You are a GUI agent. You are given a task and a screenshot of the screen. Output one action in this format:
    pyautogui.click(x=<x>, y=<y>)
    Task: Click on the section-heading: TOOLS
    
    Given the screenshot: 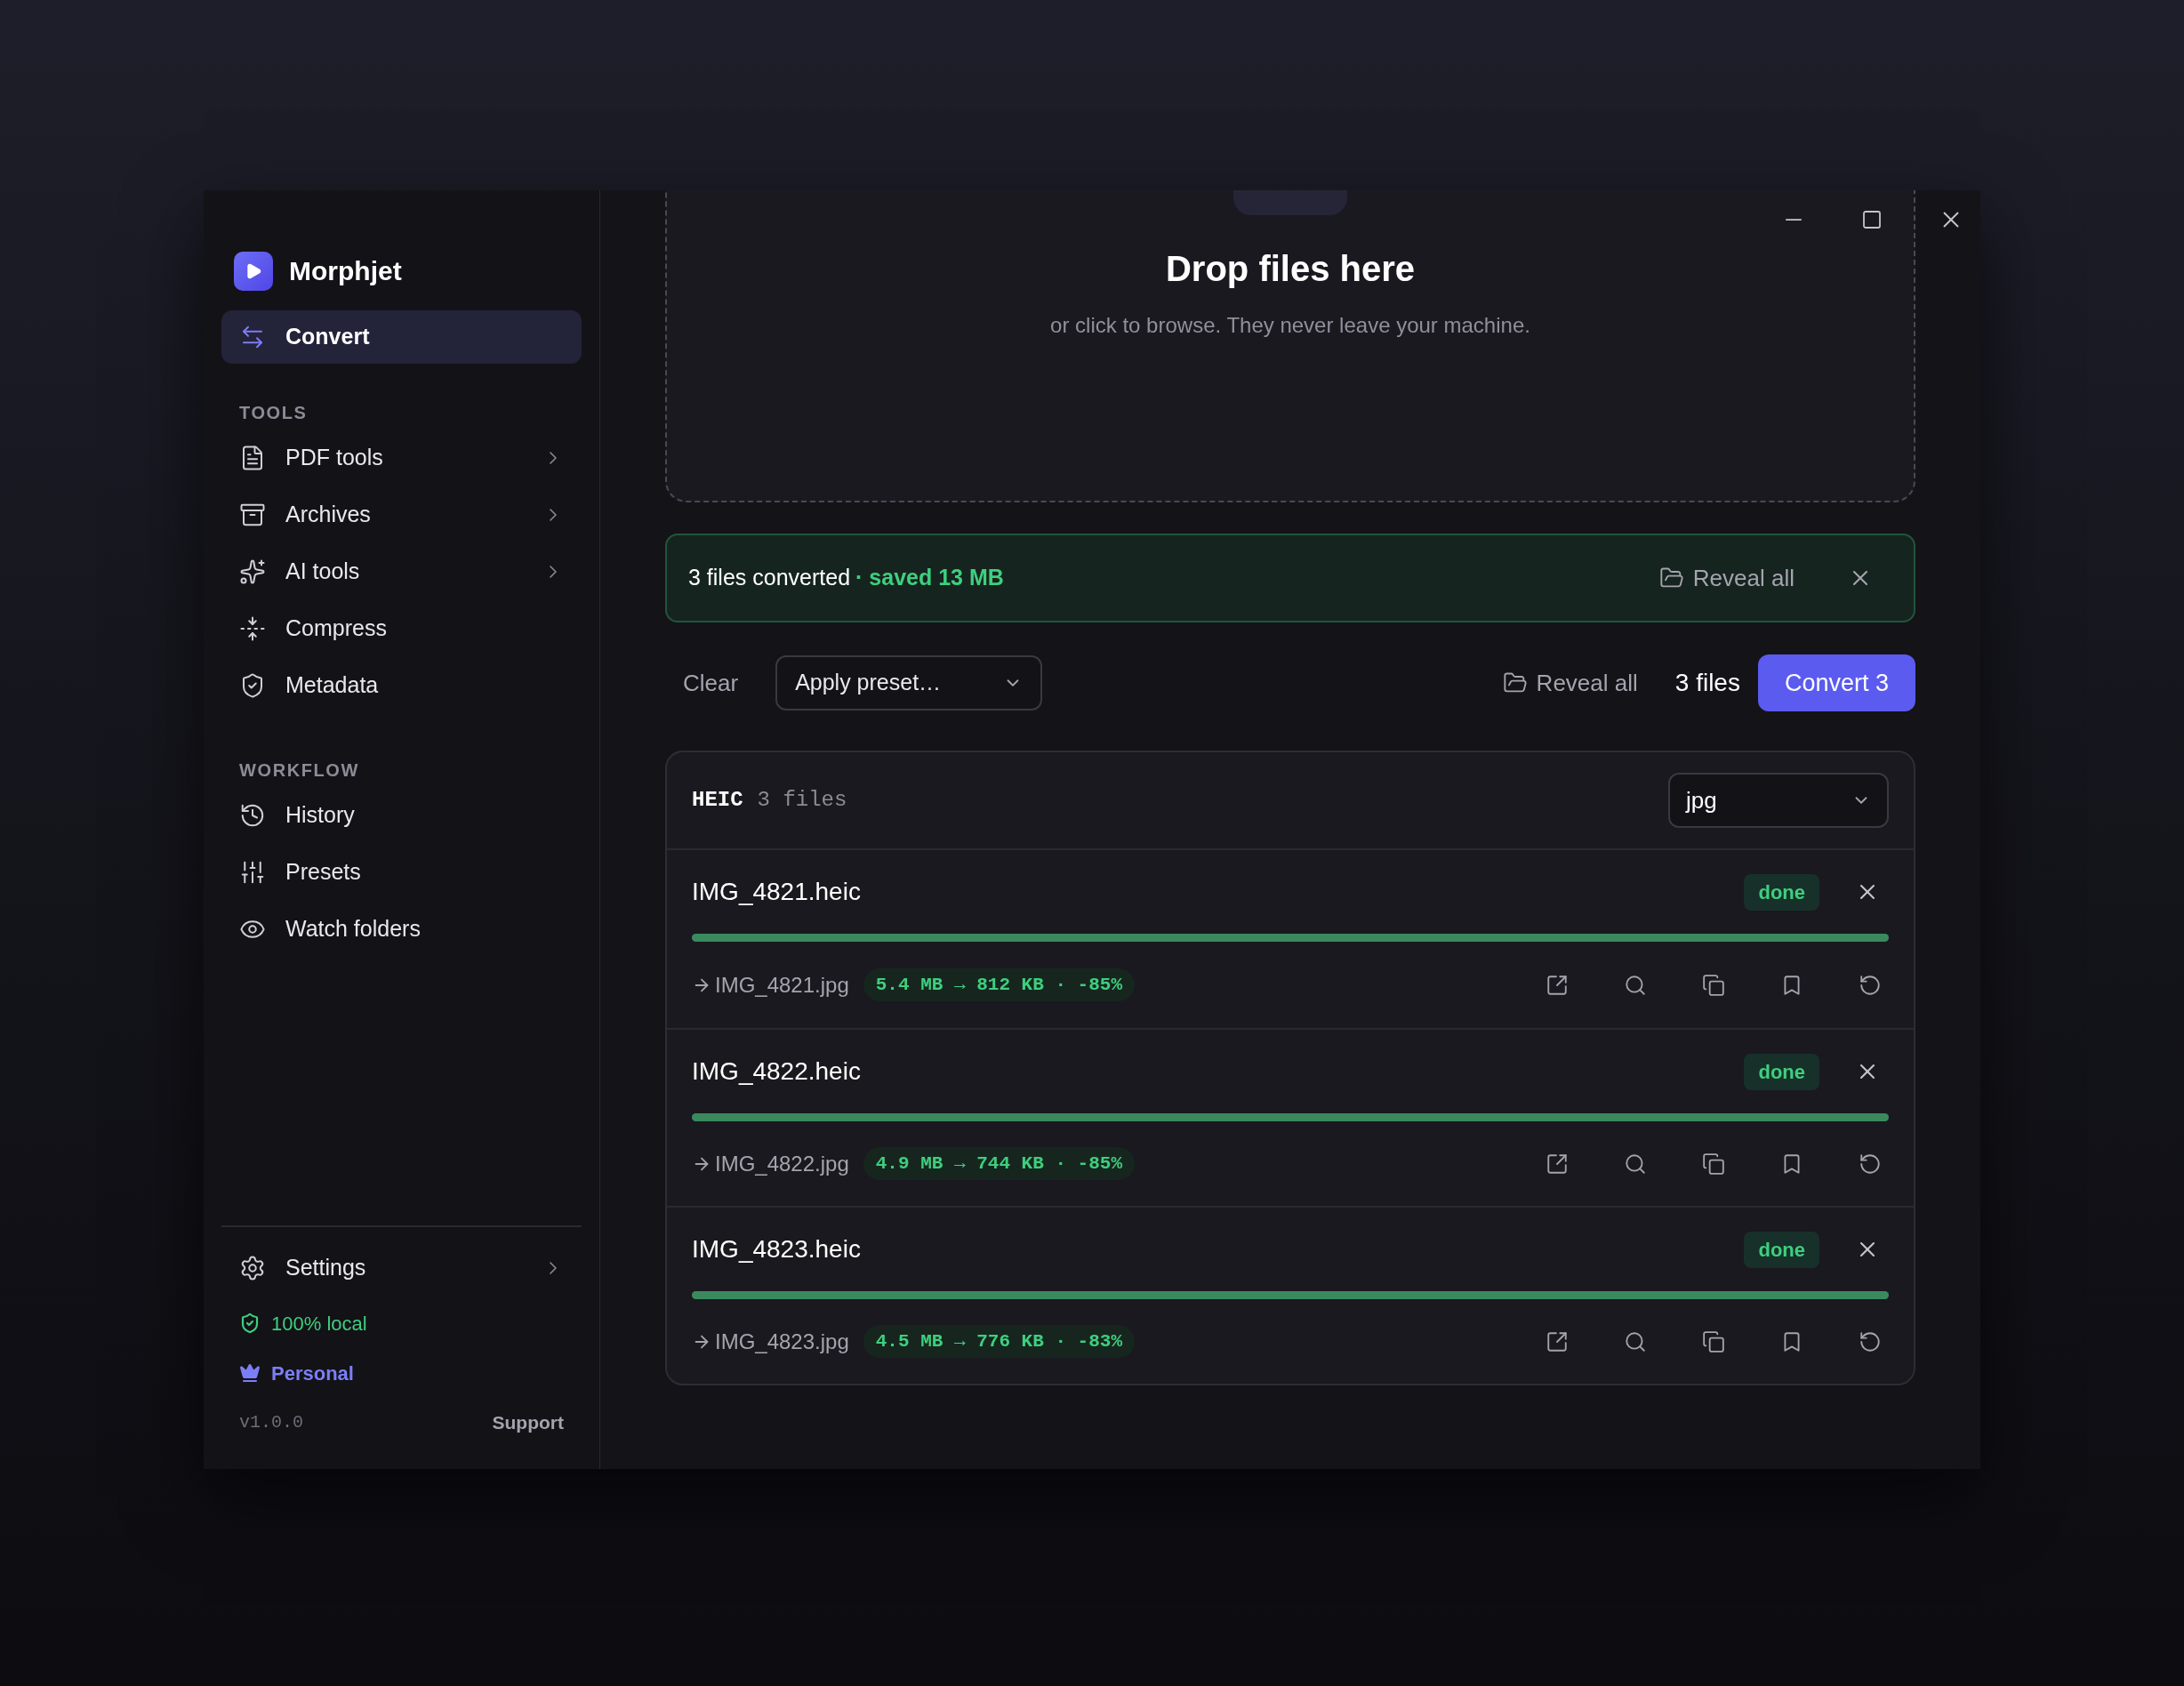 What is the action you would take?
    pyautogui.click(x=273, y=413)
    